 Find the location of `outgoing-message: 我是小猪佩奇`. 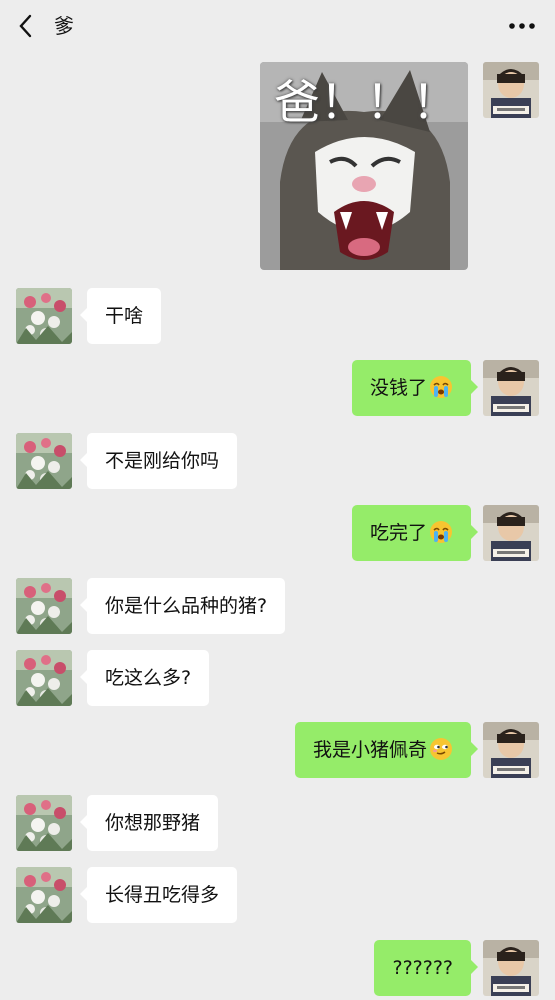

outgoing-message: 我是小猪佩奇 is located at coordinates (386, 750).